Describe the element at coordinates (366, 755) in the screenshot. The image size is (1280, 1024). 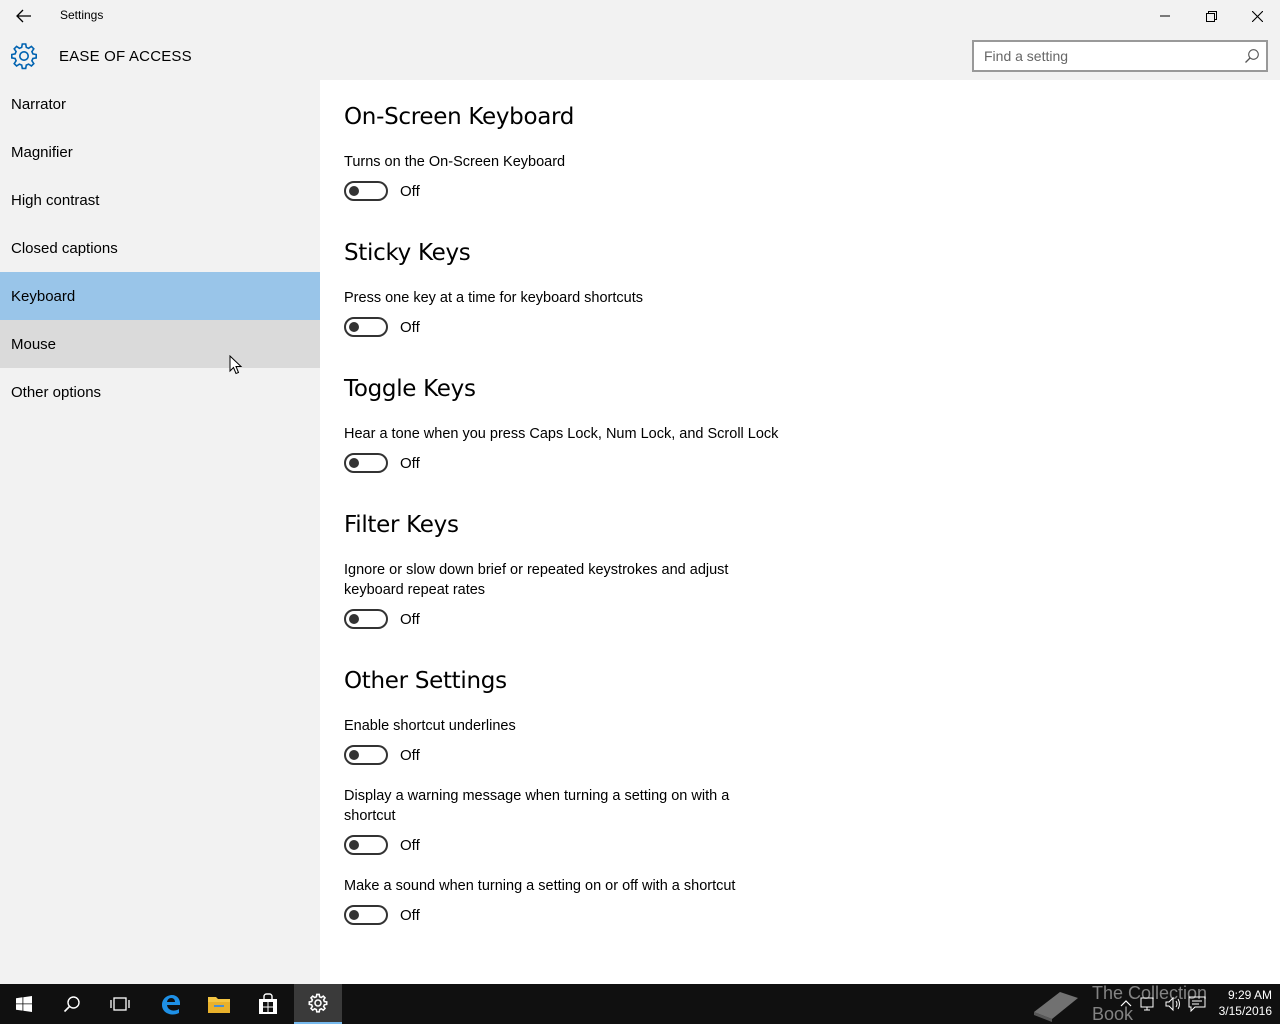
I see `shortcut-underlines-toggle` at that location.